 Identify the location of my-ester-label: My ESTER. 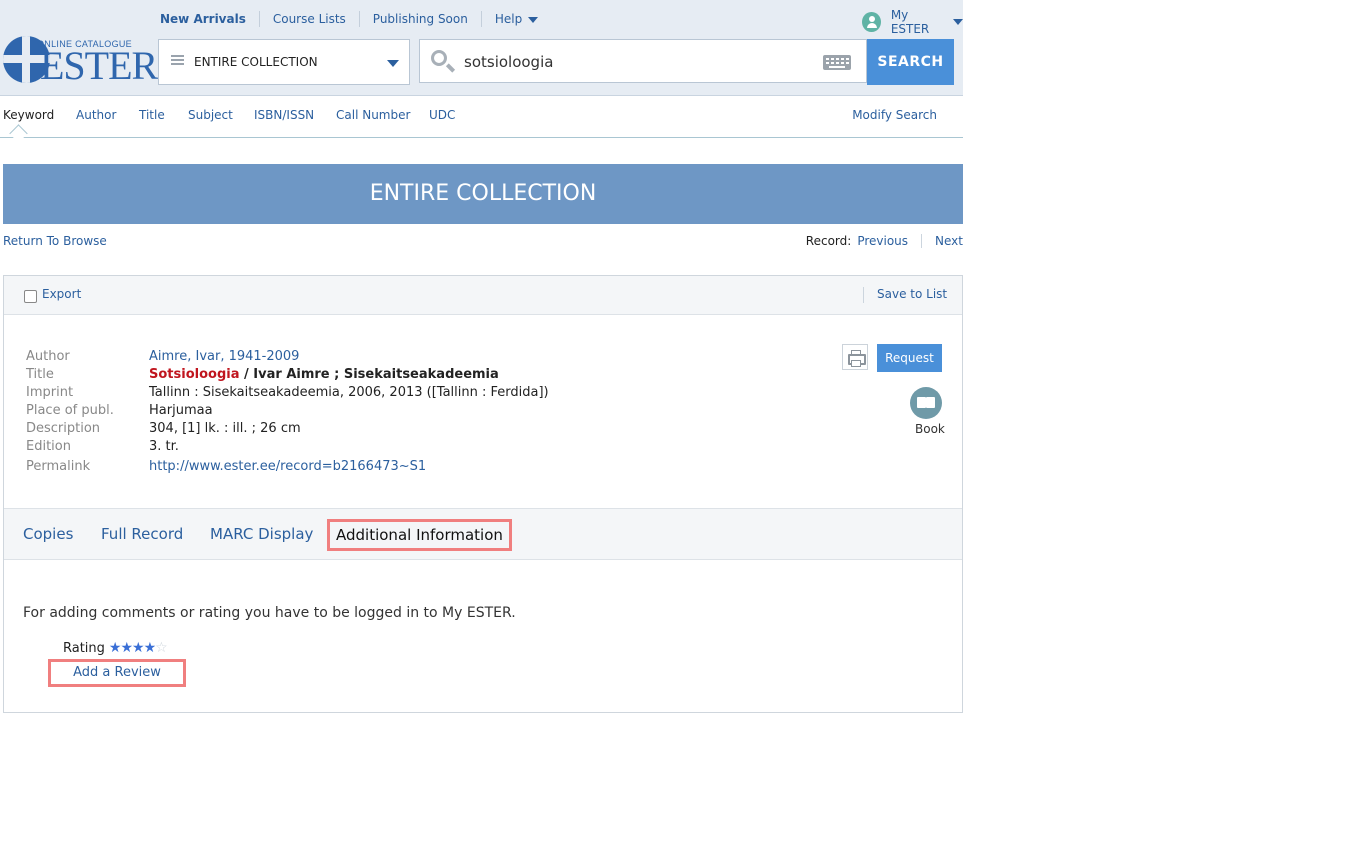
(910, 22).